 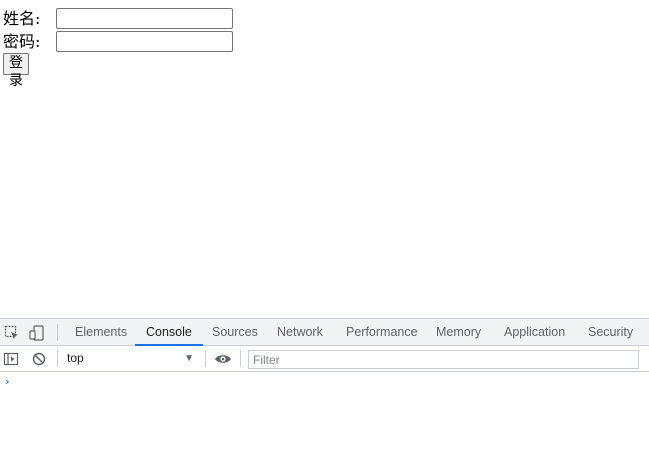 What do you see at coordinates (39, 359) in the screenshot?
I see `clear-console-icon` at bounding box center [39, 359].